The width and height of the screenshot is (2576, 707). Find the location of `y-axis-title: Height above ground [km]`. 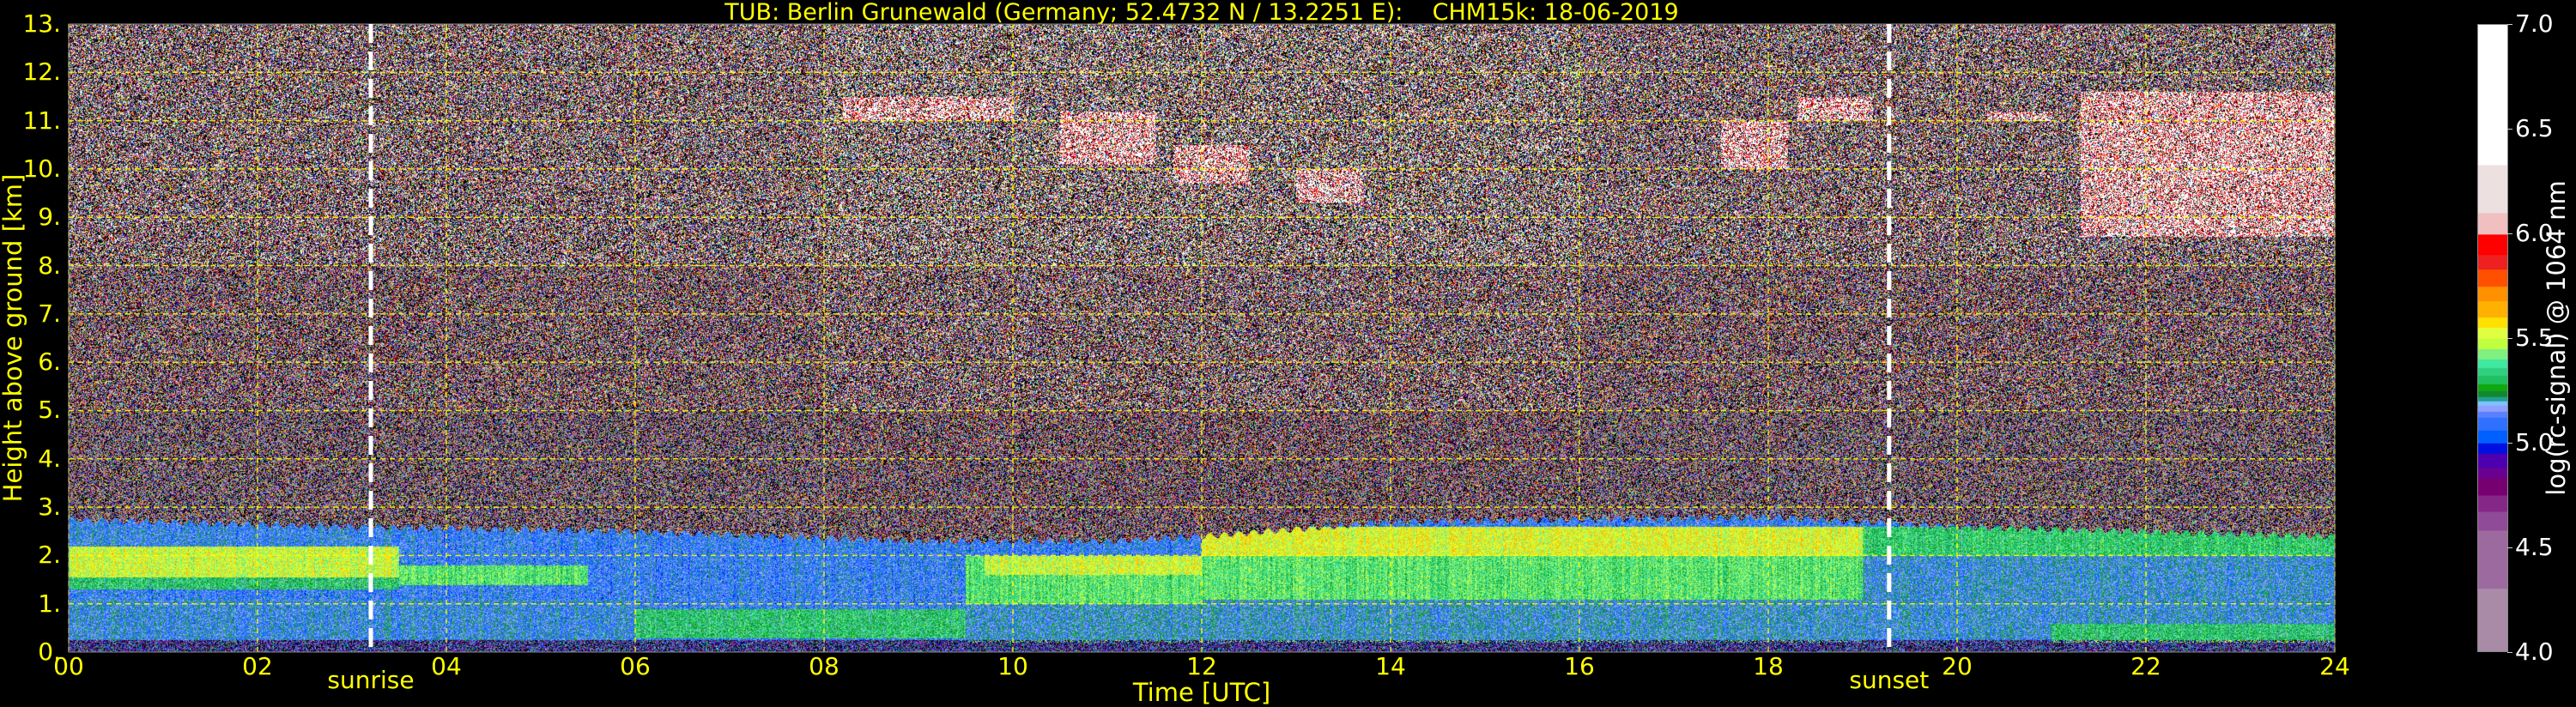

y-axis-title: Height above ground [km] is located at coordinates (13, 338).